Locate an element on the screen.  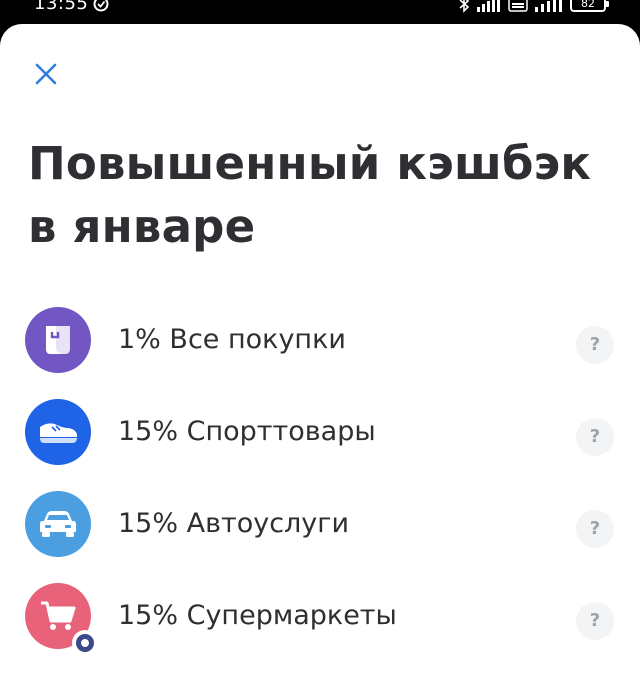
category-icon-sports is located at coordinates (58, 432).